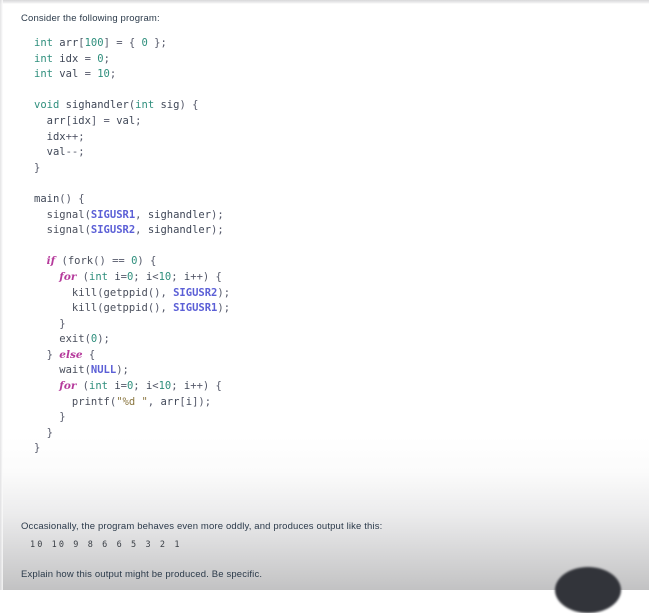 This screenshot has width=649, height=613. I want to click on code-token: printf, so click(72, 401).